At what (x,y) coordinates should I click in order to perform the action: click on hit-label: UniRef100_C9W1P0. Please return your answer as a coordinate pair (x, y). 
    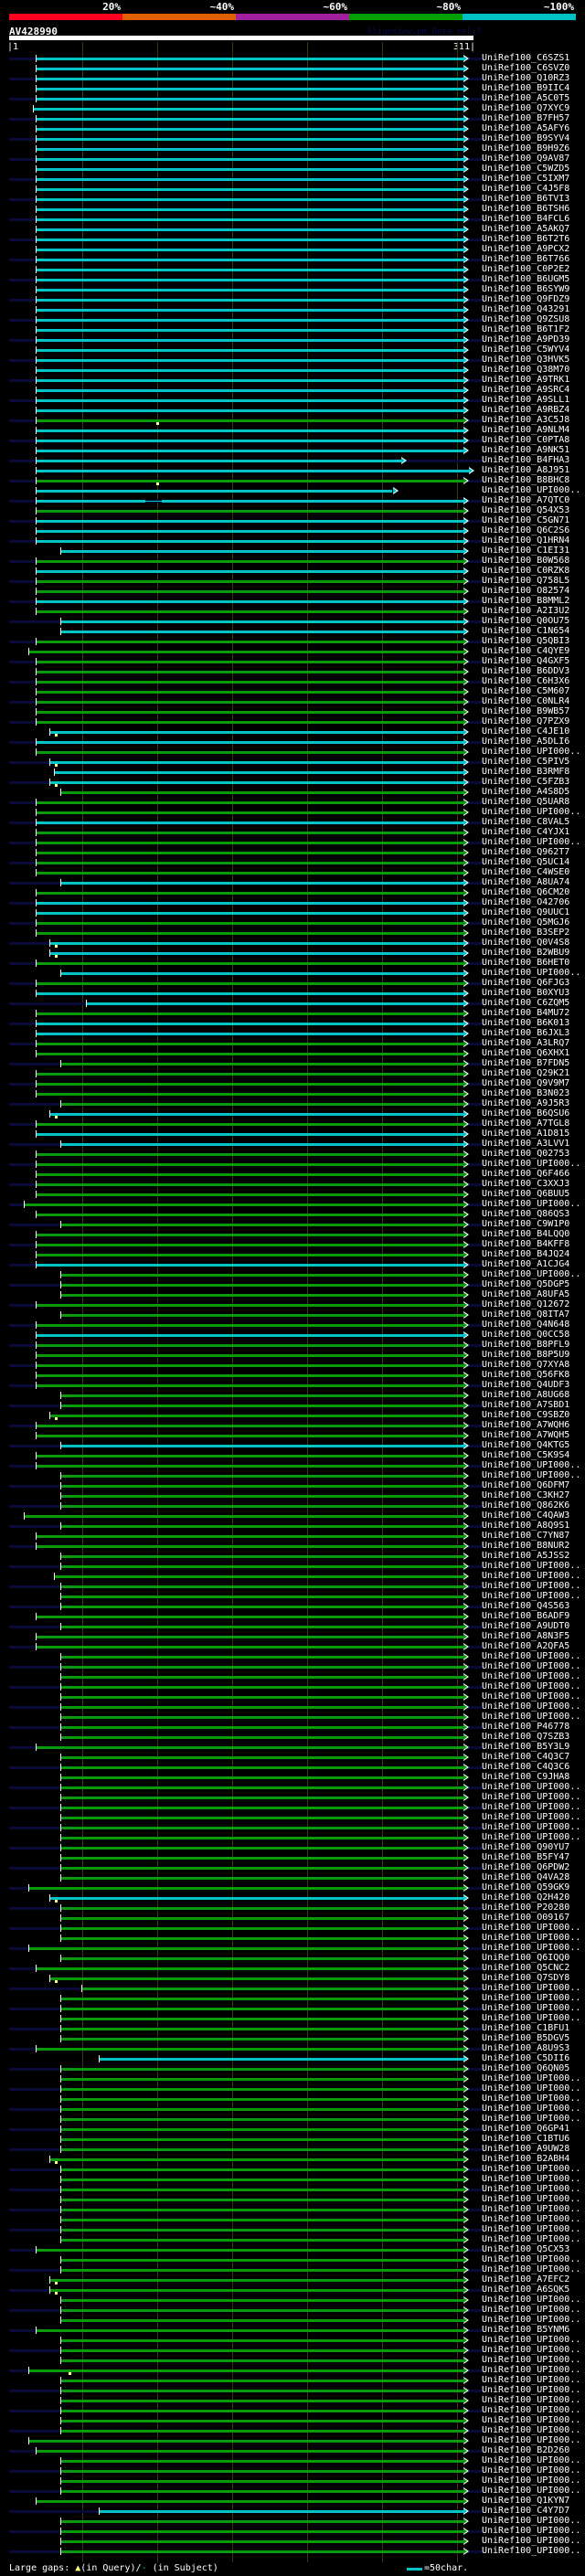
    Looking at the image, I should click on (525, 1224).